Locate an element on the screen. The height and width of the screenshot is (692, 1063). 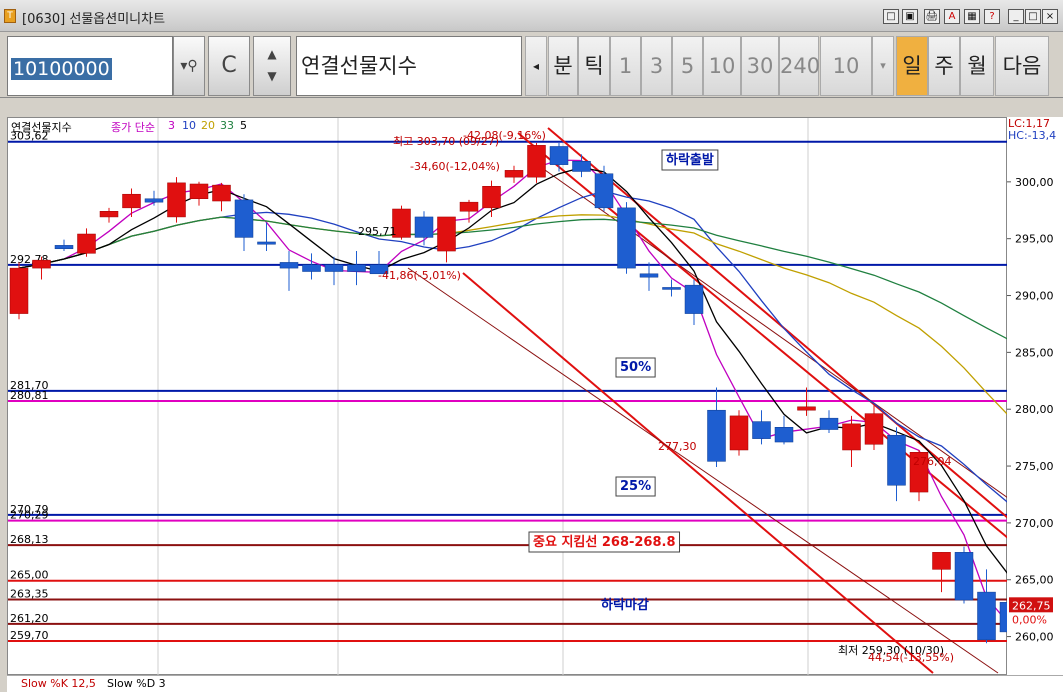
y-tick-label: 265,00 is located at coordinates (1034, 580).